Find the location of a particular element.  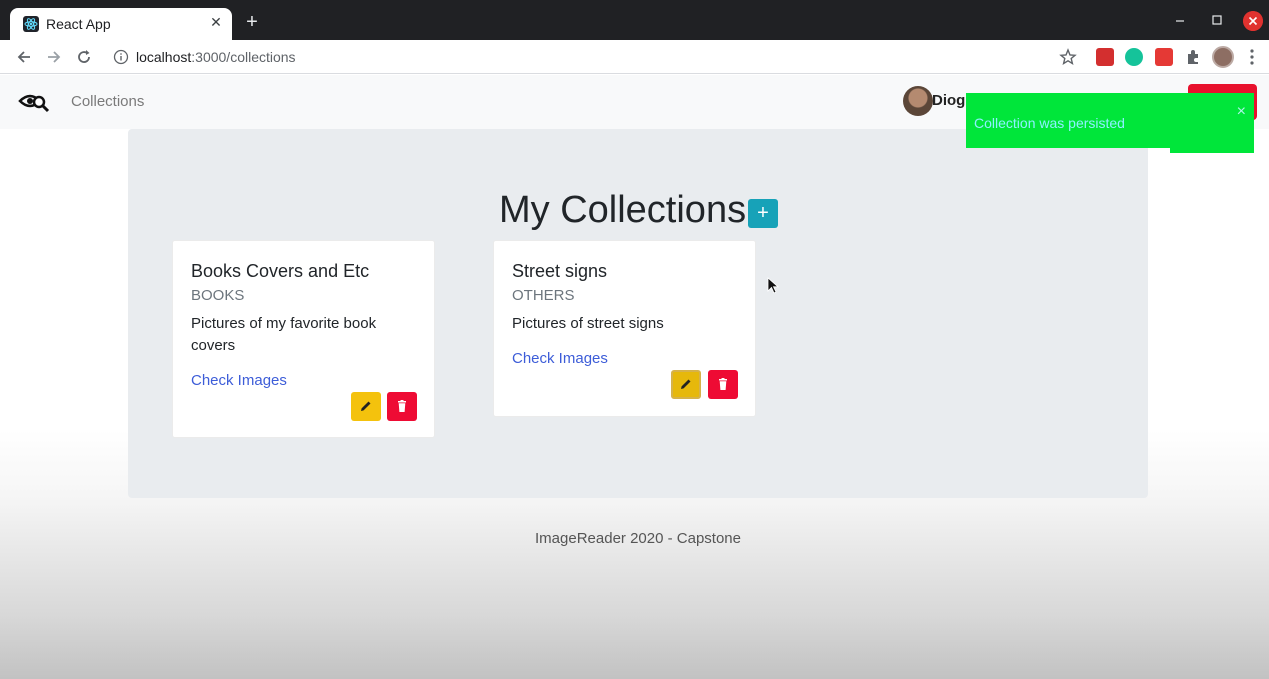

toast-close-icon: × is located at coordinates (1241, 112).